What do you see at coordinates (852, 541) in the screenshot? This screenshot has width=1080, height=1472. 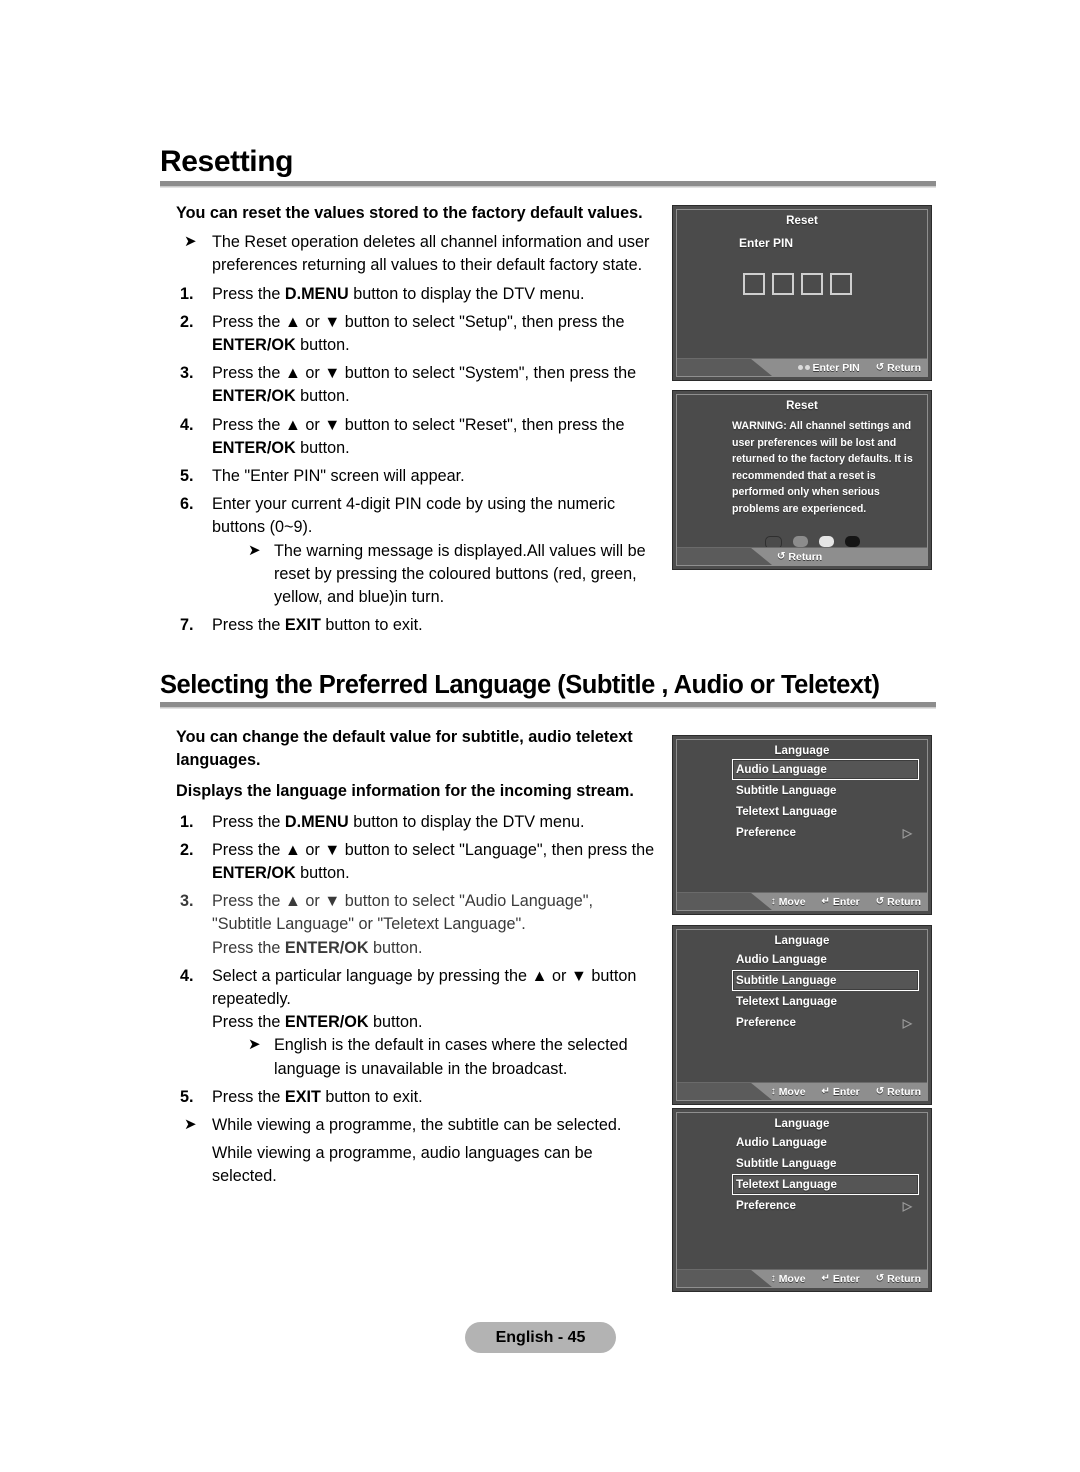 I see `blue-button-icon` at bounding box center [852, 541].